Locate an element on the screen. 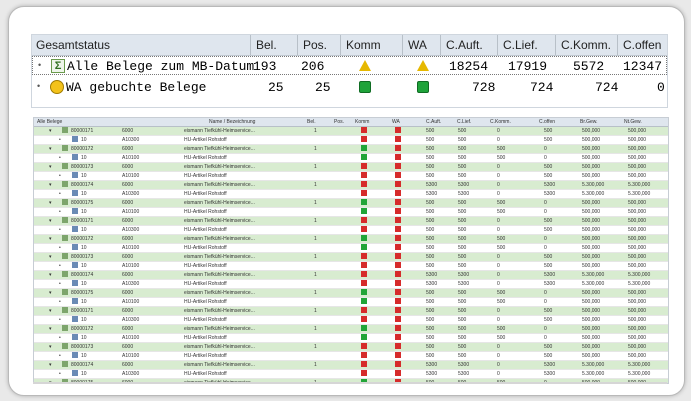 The image size is (691, 401). summary-row-wa: • WA gebuchte Belege 25 25 728 724 724 0 is located at coordinates (349, 87).